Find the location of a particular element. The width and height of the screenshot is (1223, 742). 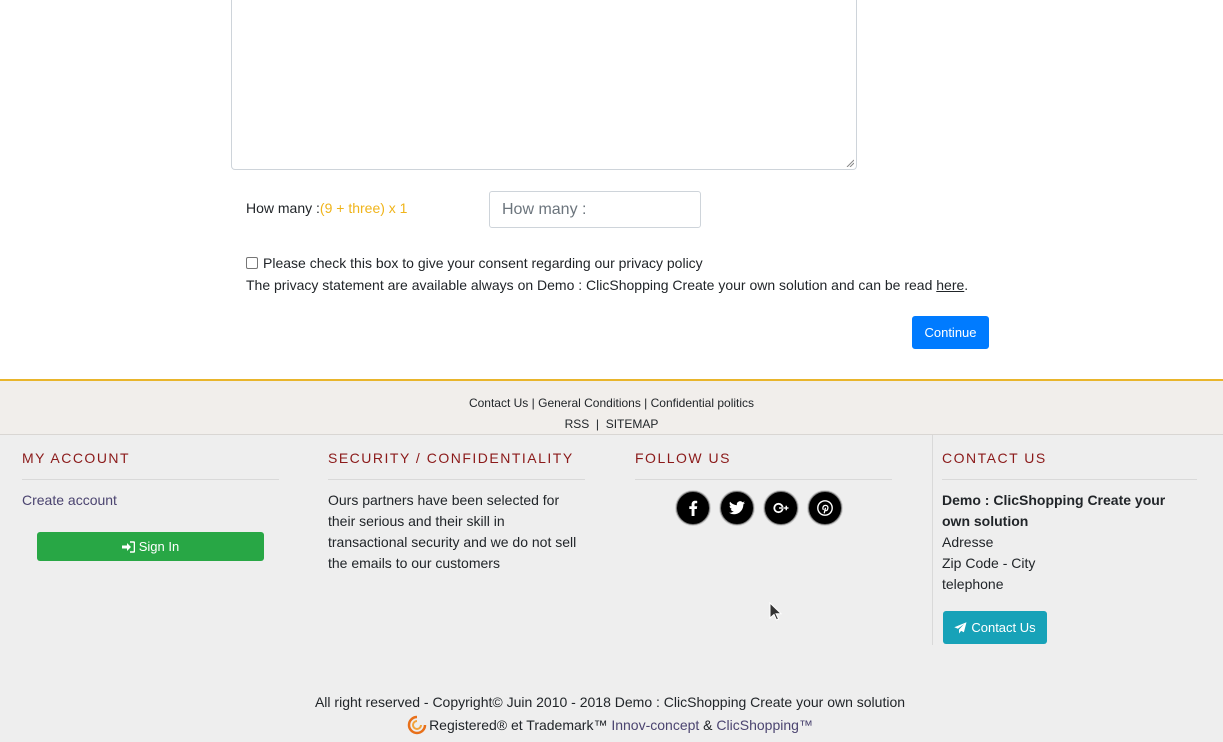

contact-divider is located at coordinates (1069, 479).